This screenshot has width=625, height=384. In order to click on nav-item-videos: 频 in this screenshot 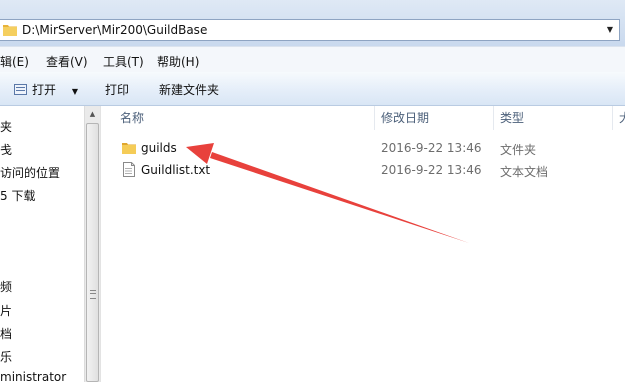, I will do `click(6, 286)`.